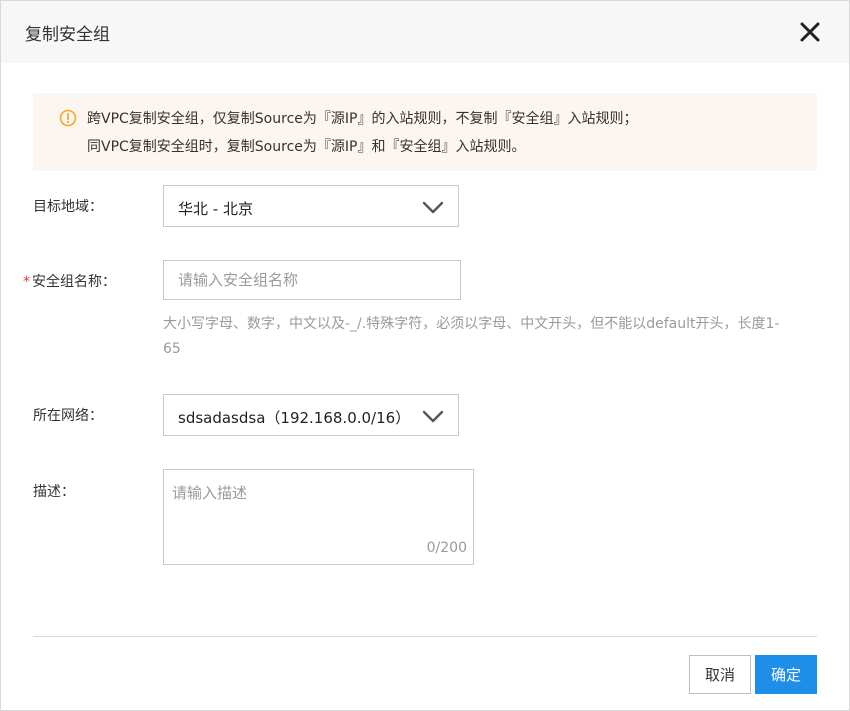 Image resolution: width=850 pixels, height=711 pixels. I want to click on cancel-button: 取消, so click(720, 674).